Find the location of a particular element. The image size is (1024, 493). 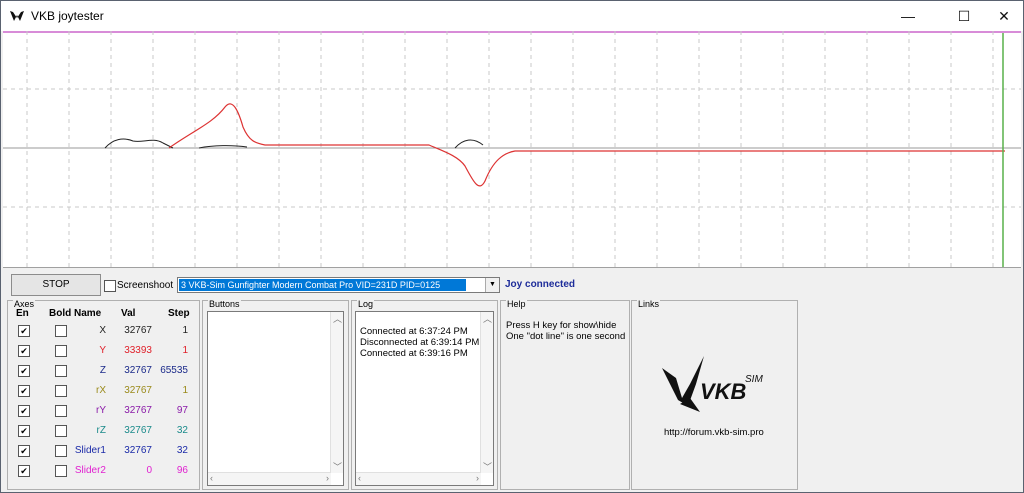

vkb-sim-logo: VKB SIM is located at coordinates (715, 384).